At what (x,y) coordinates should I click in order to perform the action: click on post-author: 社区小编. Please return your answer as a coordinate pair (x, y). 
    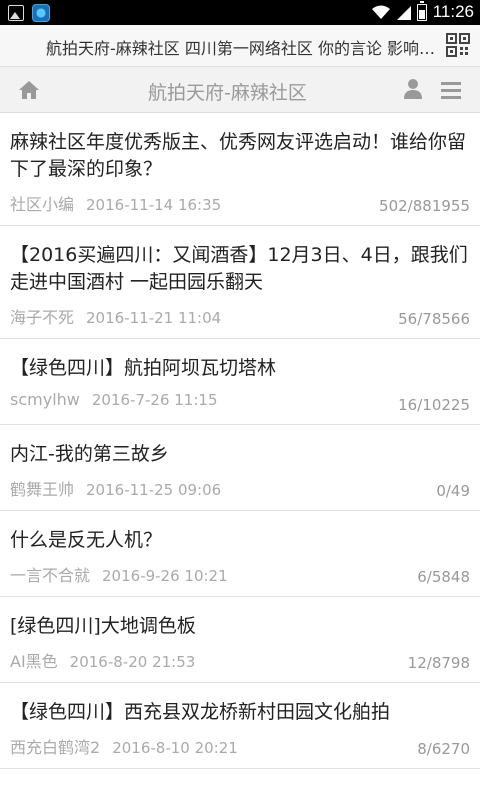
    Looking at the image, I should click on (42, 204).